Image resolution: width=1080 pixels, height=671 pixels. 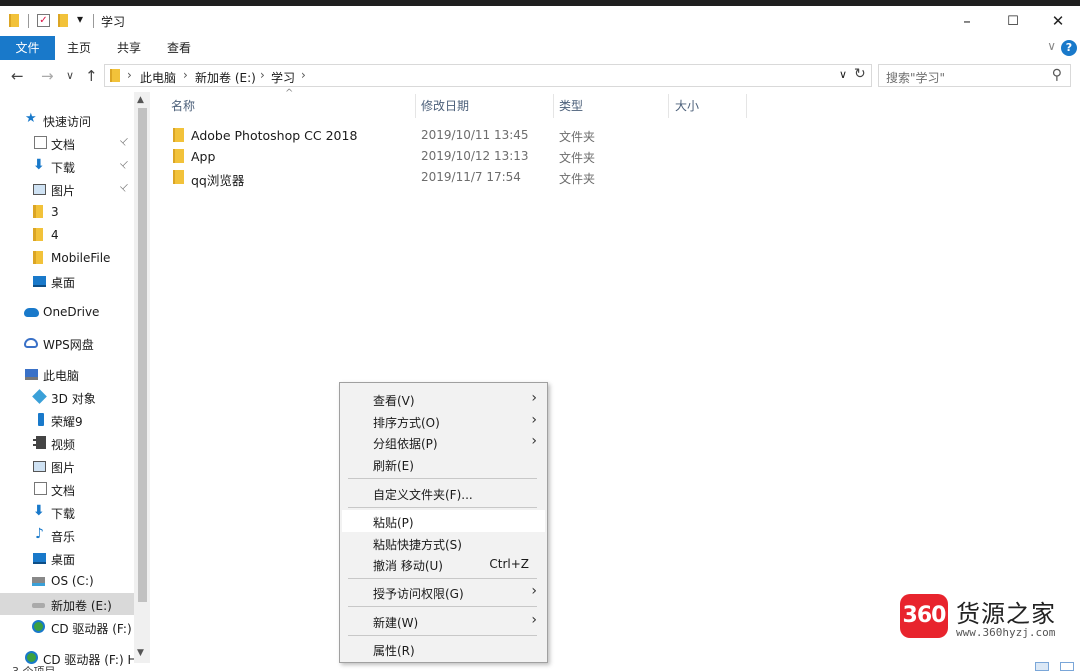 I want to click on column-header-name: 名称, so click(x=183, y=108).